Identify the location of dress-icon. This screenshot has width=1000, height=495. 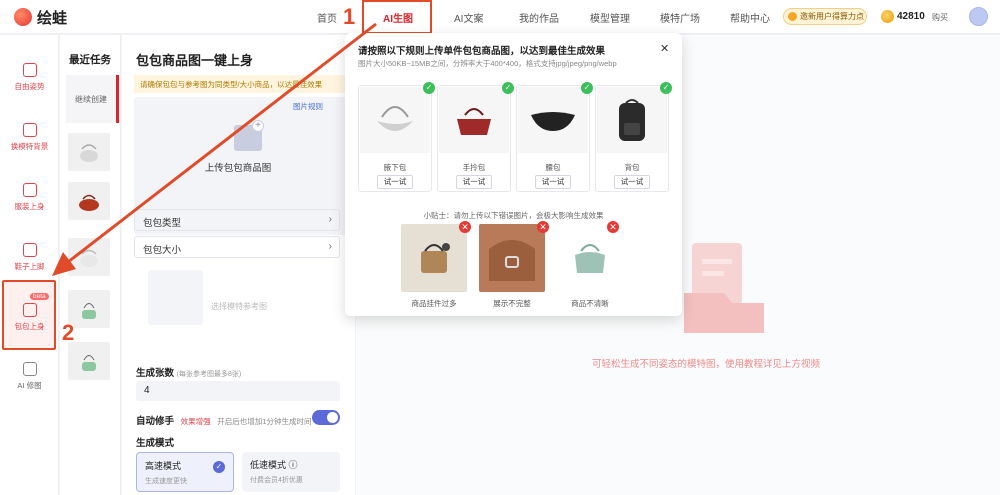
(29, 190).